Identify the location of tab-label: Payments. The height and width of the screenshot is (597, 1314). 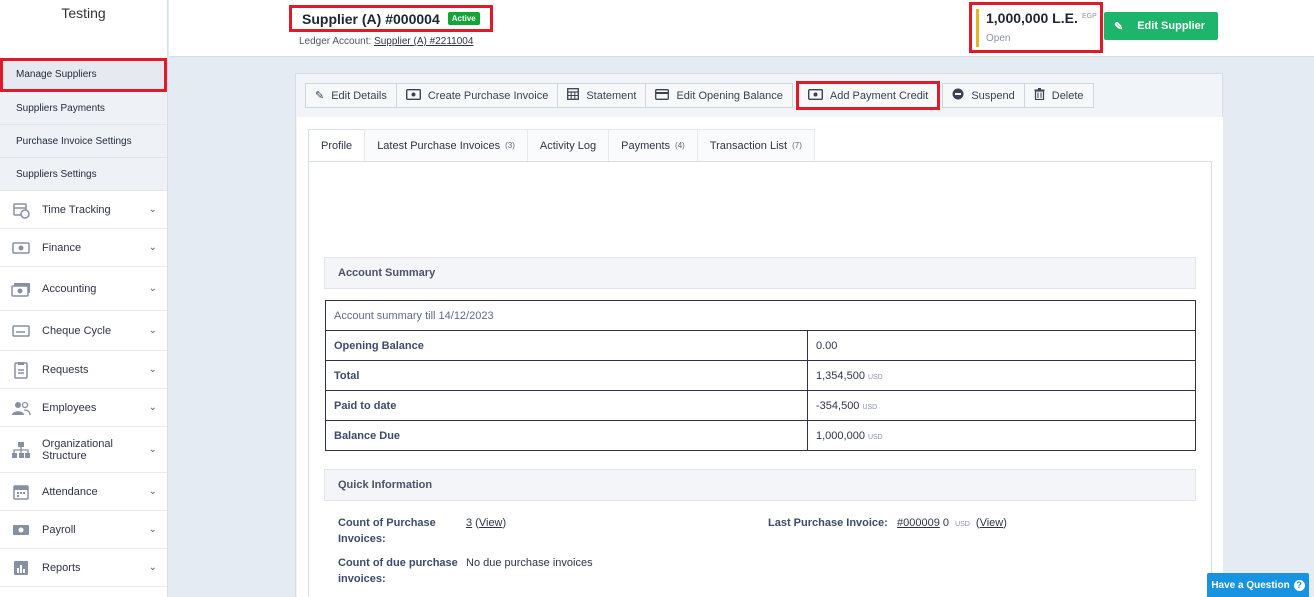
(646, 145).